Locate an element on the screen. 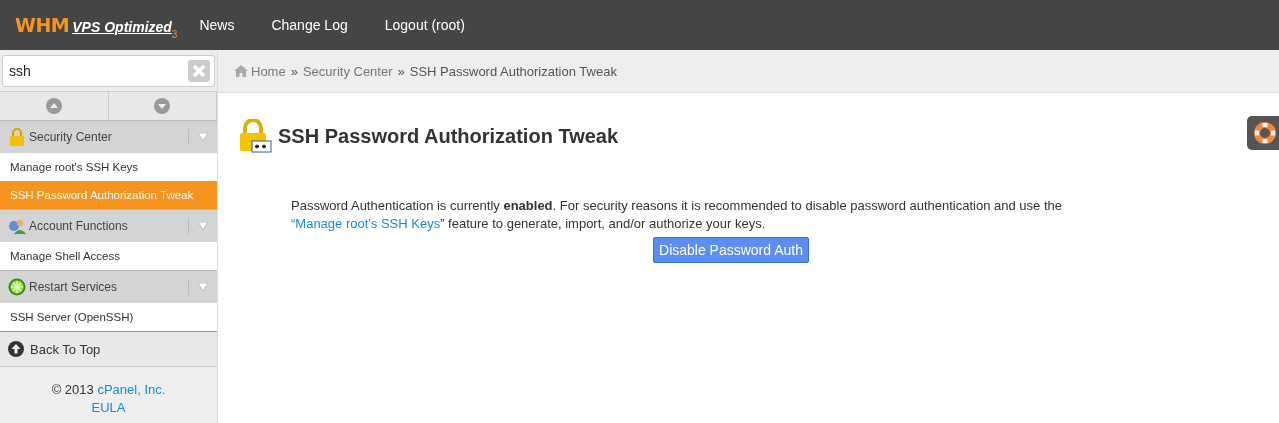 This screenshot has width=1279, height=423. ssh-keys-link: “Manage root's SSH Keys is located at coordinates (366, 223).